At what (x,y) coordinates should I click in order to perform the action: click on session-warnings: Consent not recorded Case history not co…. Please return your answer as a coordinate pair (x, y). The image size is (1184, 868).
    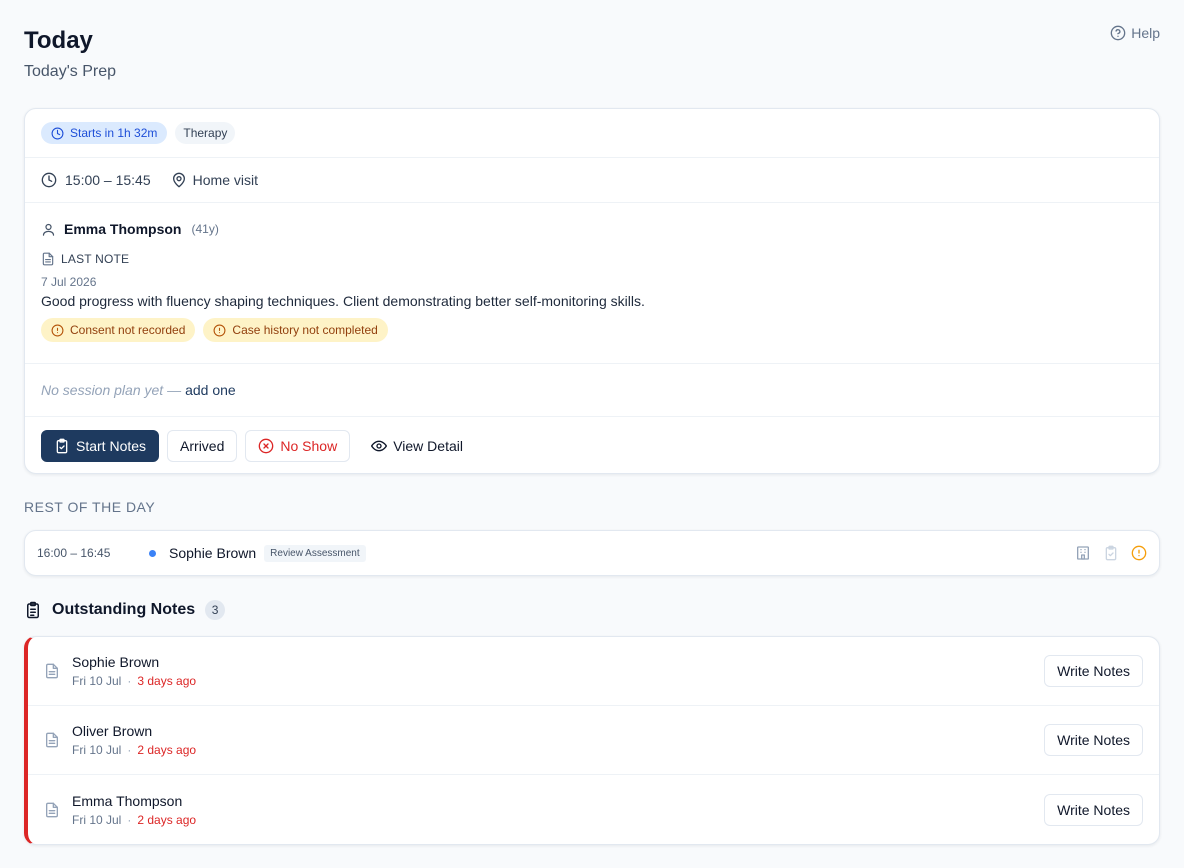
    Looking at the image, I should click on (214, 330).